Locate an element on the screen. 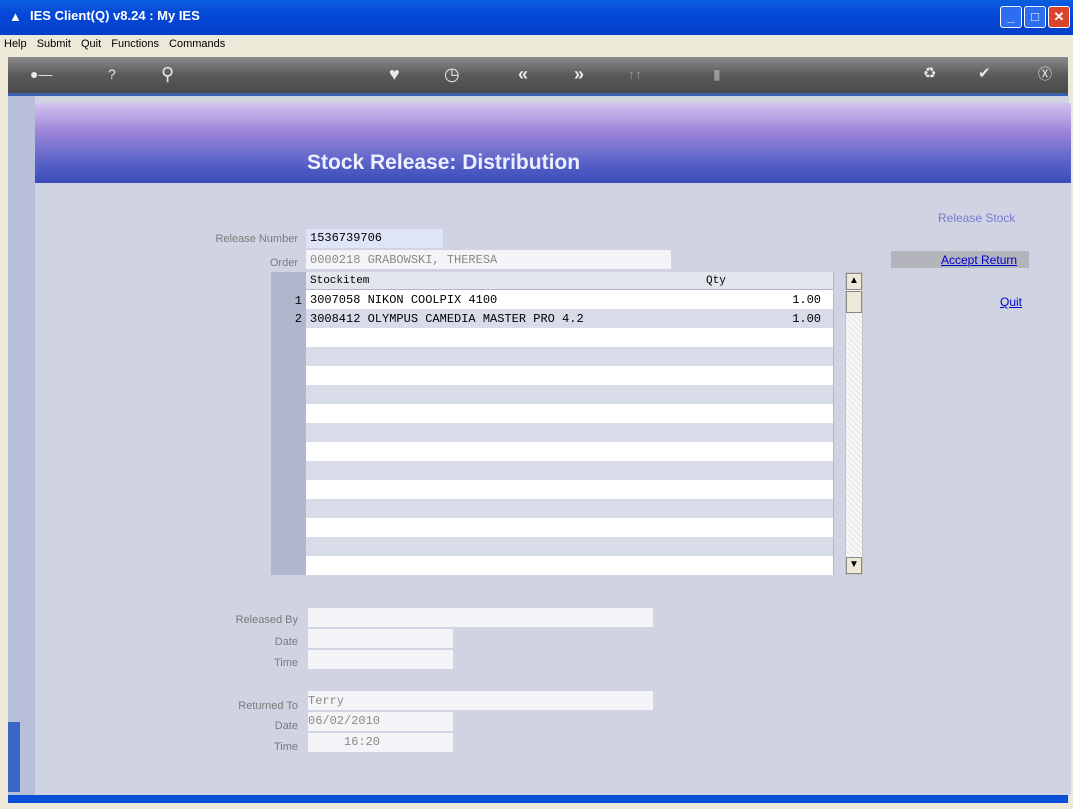 The height and width of the screenshot is (809, 1073). returned-time-field is located at coordinates (380, 742).